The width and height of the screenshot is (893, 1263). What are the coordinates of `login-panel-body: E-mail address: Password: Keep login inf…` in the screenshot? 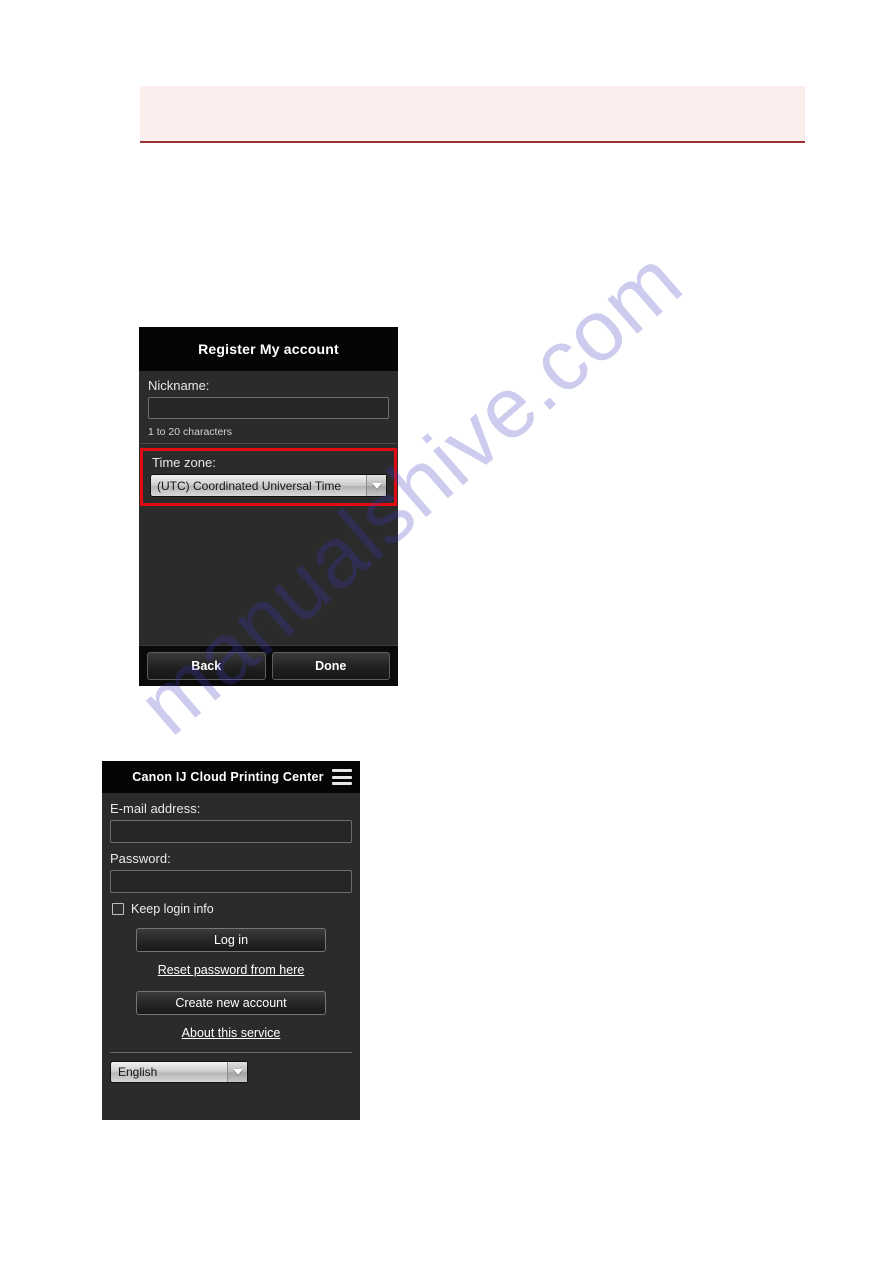 It's located at (231, 956).